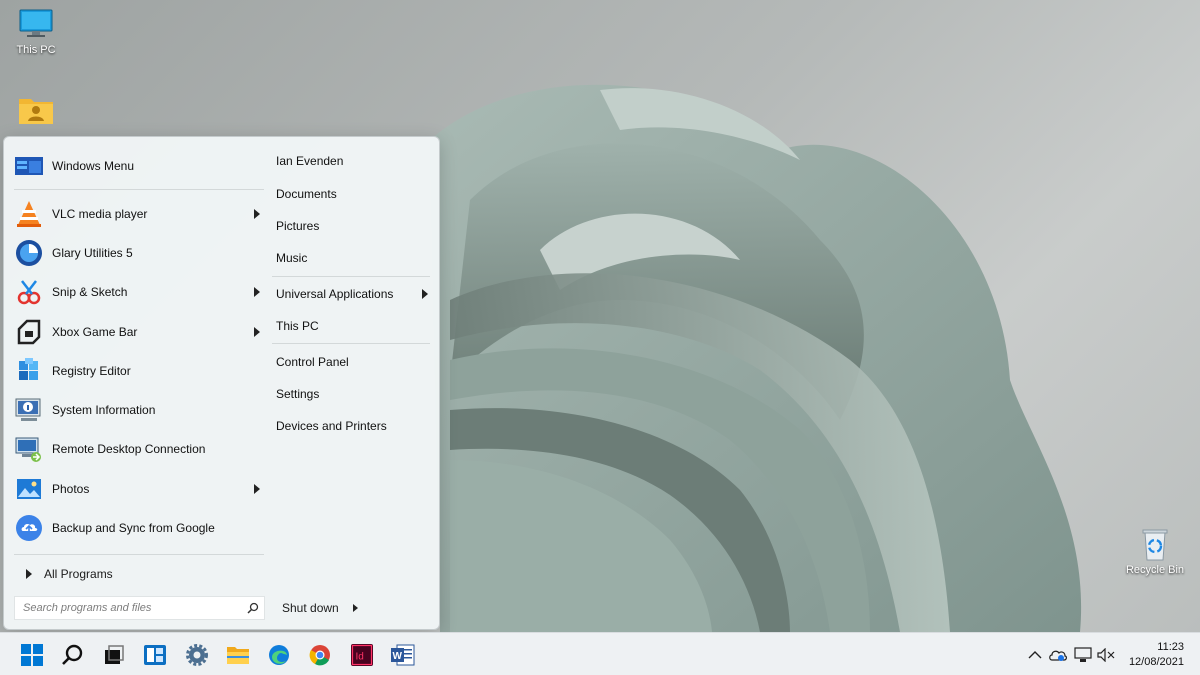 The width and height of the screenshot is (1200, 675). I want to click on desktop-icon-label: This PC, so click(36, 50).